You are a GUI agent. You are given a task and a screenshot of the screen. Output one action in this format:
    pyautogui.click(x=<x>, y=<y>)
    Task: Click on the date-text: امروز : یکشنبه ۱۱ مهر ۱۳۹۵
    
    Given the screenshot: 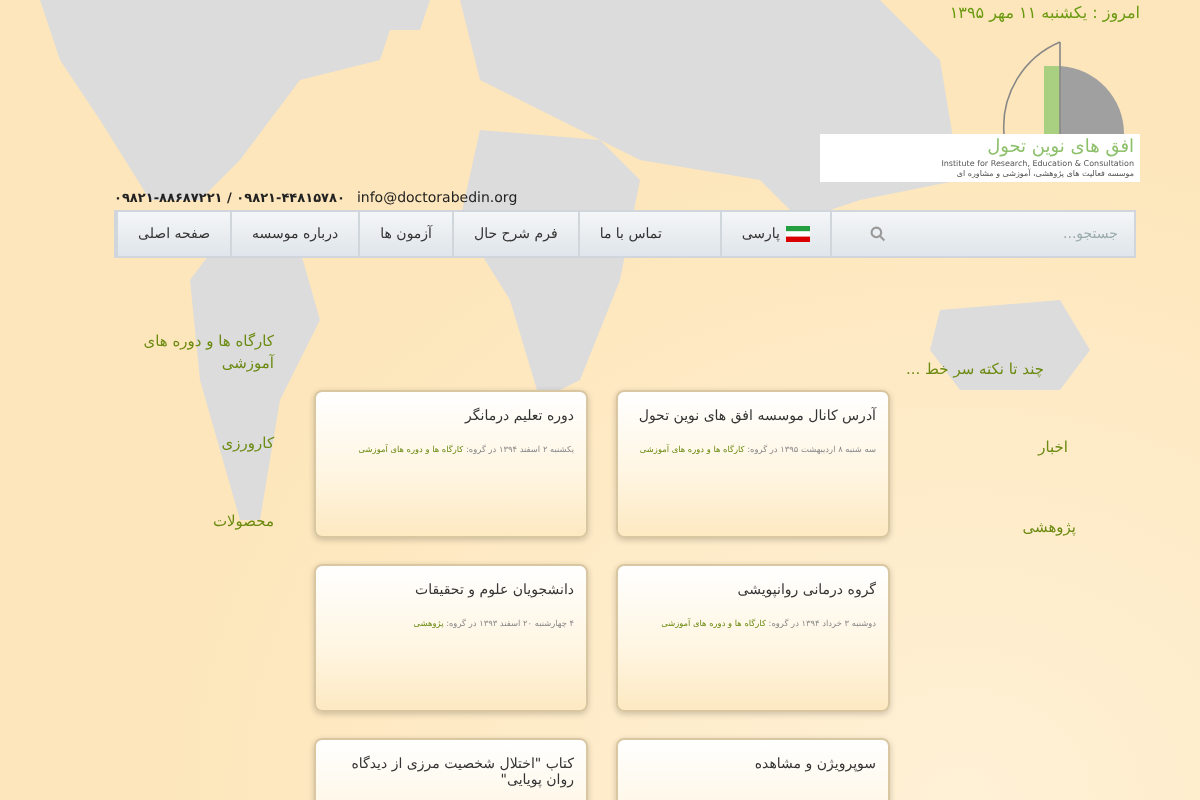 What is the action you would take?
    pyautogui.click(x=1044, y=13)
    